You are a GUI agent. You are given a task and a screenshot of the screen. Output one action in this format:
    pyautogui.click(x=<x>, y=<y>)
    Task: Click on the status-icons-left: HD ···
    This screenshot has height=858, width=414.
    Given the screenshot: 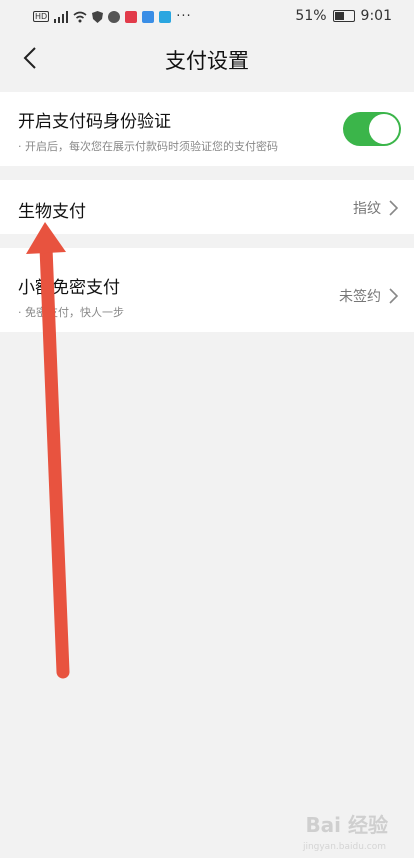 What is the action you would take?
    pyautogui.click(x=112, y=16)
    